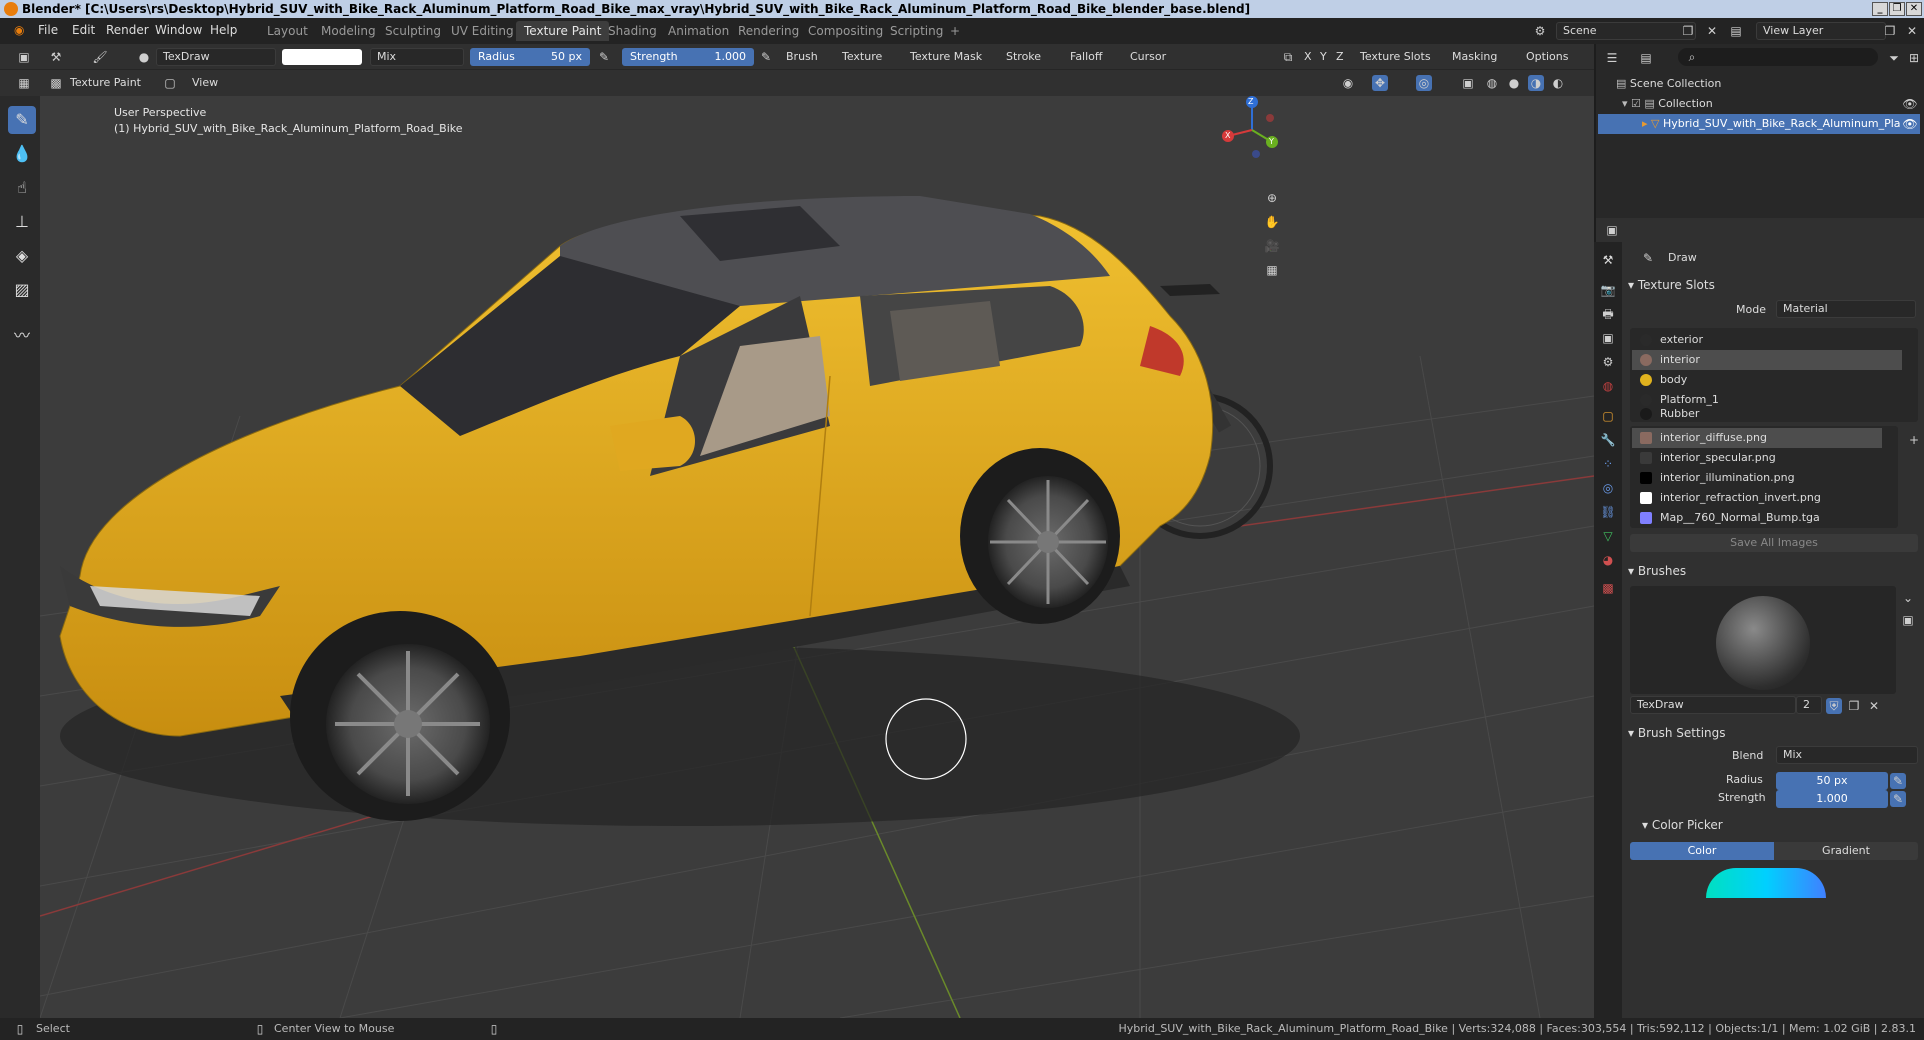 The width and height of the screenshot is (1924, 1040). Describe the element at coordinates (1380, 83) in the screenshot. I see `gizmo-toggle-icon: ✥` at that location.